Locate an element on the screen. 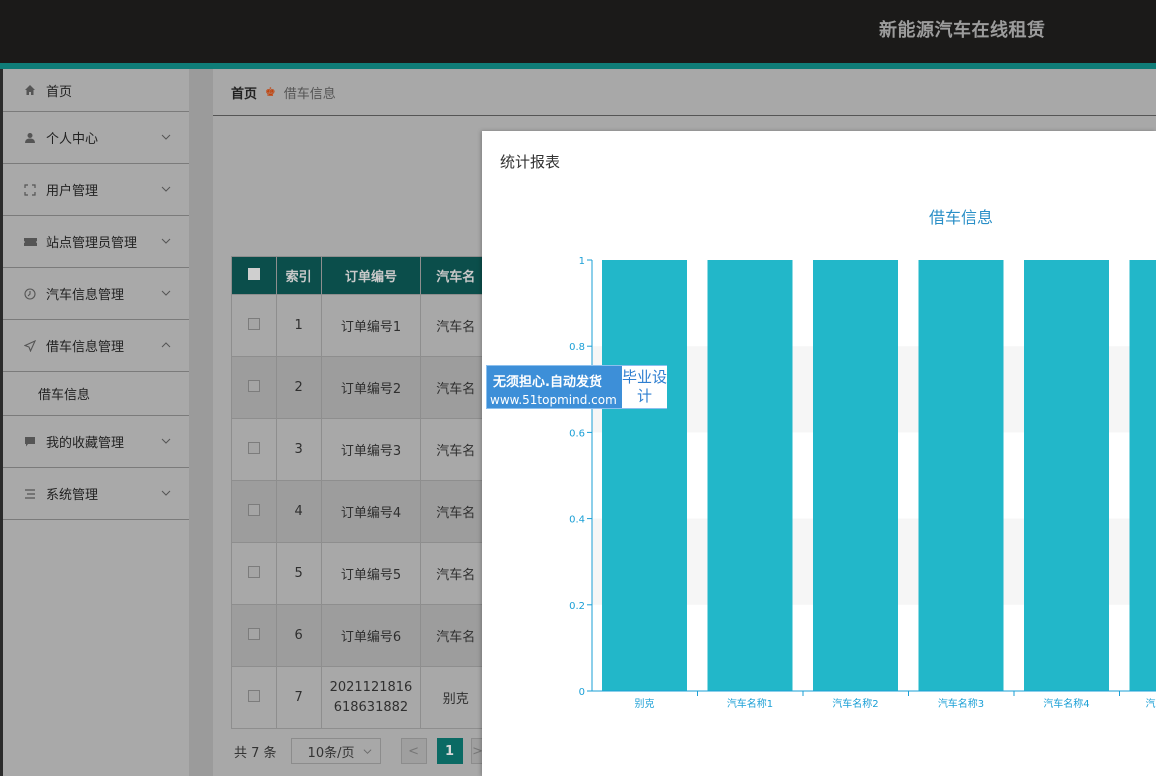 The width and height of the screenshot is (1156, 776). table-row: 5 订单编号5 汽车名 is located at coordinates (361, 573).